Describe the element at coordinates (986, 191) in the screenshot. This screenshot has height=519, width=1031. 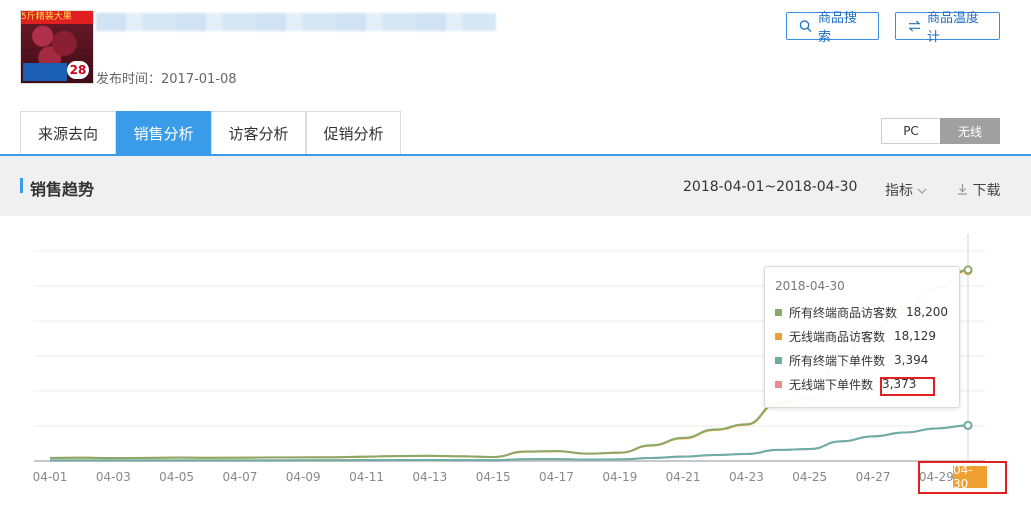
I see `download-label: 下载` at that location.